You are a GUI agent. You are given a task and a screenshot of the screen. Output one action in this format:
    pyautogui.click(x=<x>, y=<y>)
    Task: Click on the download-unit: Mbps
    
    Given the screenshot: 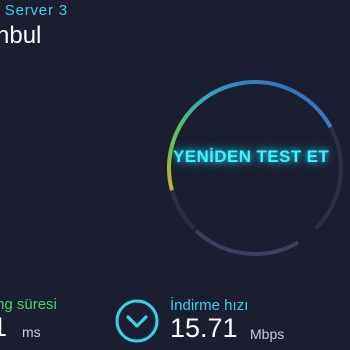 What is the action you would take?
    pyautogui.click(x=267, y=334)
    